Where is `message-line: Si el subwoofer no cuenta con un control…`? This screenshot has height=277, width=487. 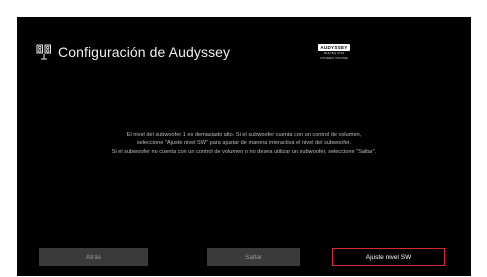 message-line: Si el subwoofer no cuenta con un control… is located at coordinates (244, 151).